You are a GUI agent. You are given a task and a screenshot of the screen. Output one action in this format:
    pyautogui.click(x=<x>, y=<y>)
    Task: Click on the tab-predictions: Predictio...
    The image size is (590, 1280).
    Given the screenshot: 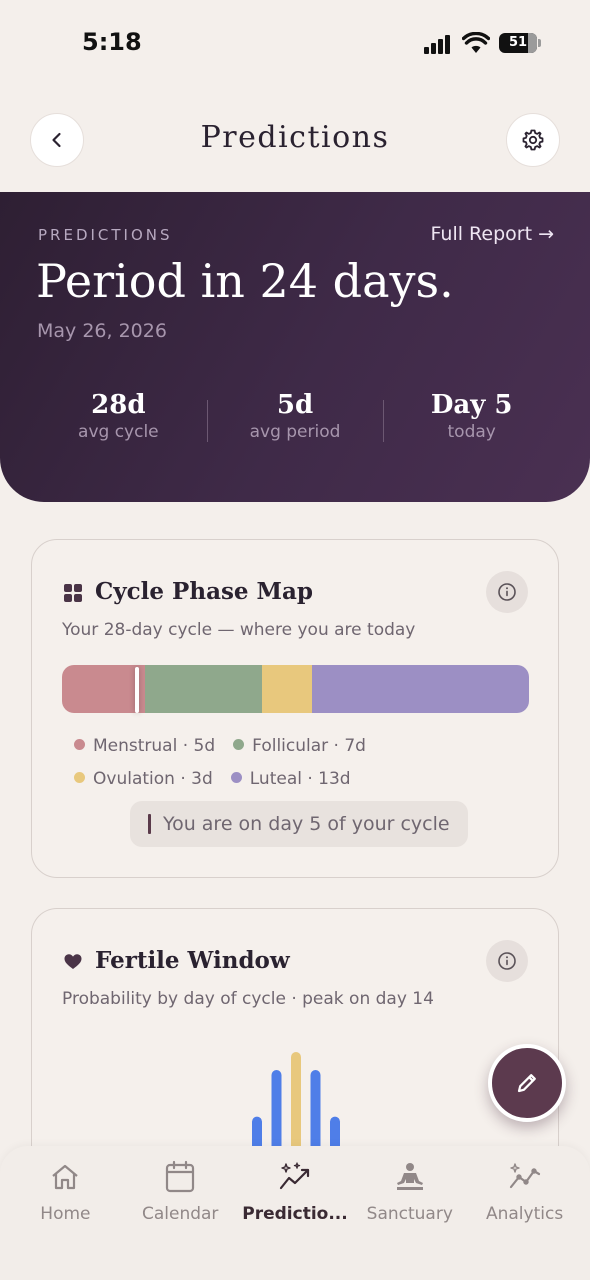 What is the action you would take?
    pyautogui.click(x=295, y=1213)
    